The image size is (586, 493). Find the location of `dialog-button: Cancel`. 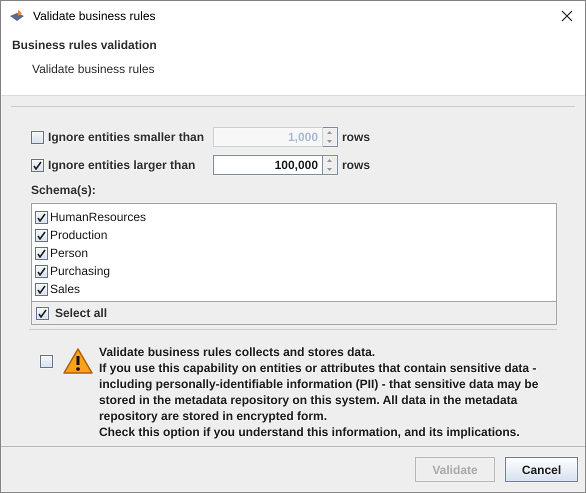

dialog-button: Cancel is located at coordinates (541, 469).